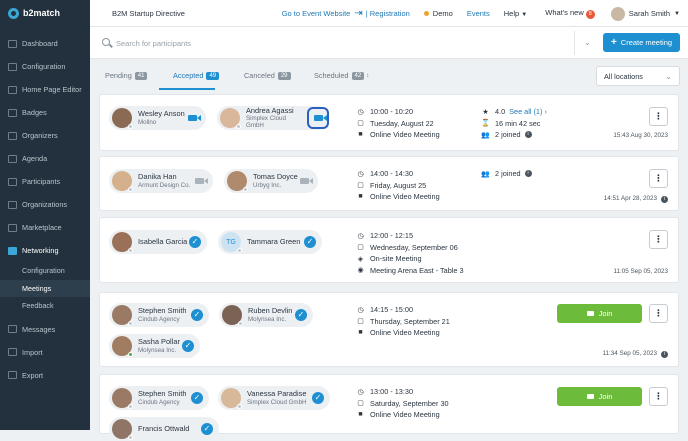 The height and width of the screenshot is (441, 688). I want to click on gear-icon, so click(12, 66).